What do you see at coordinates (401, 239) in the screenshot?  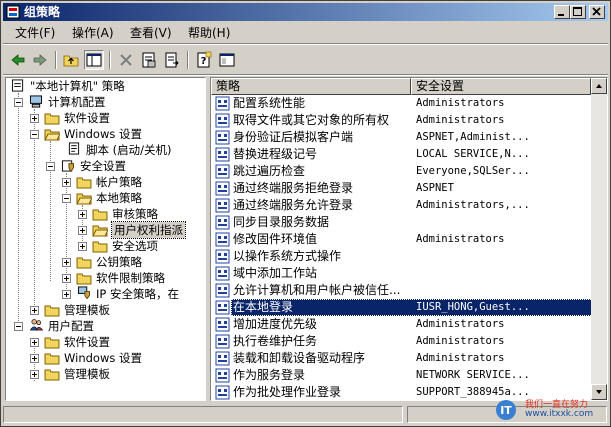 I see `policy-row: 修改固件环境值 Administrators` at bounding box center [401, 239].